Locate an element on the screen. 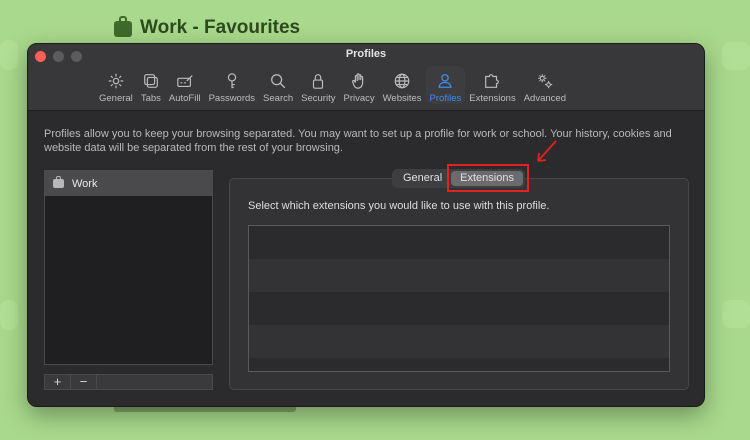 The height and width of the screenshot is (440, 750). globe-icon is located at coordinates (402, 81).